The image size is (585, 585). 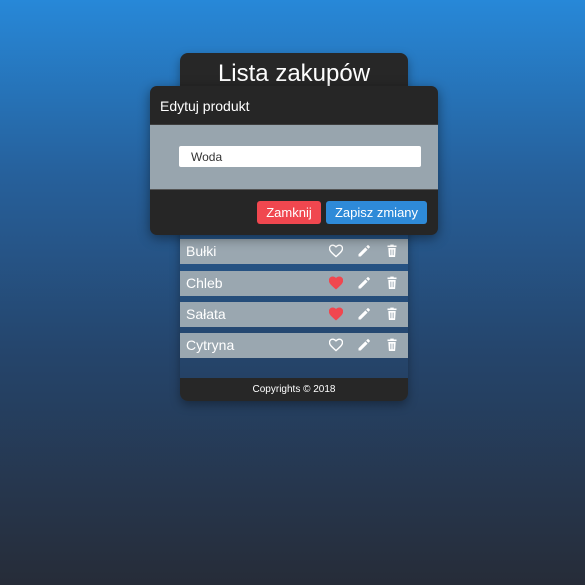 What do you see at coordinates (294, 189) in the screenshot?
I see `modal-divider` at bounding box center [294, 189].